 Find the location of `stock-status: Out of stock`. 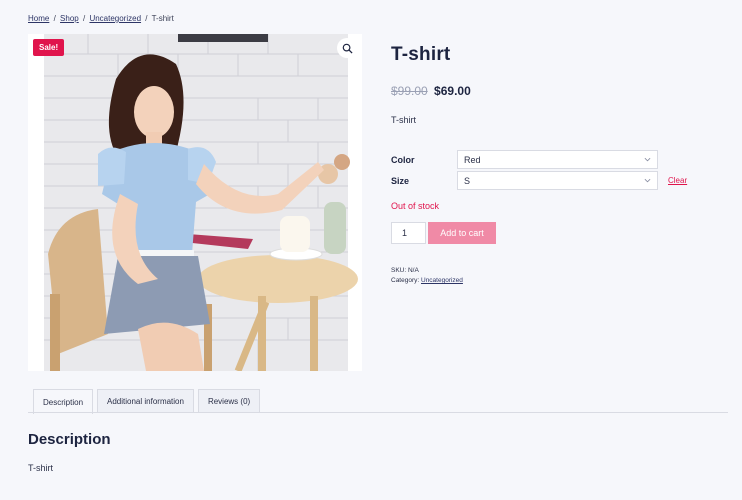

stock-status: Out of stock is located at coordinates (415, 206).